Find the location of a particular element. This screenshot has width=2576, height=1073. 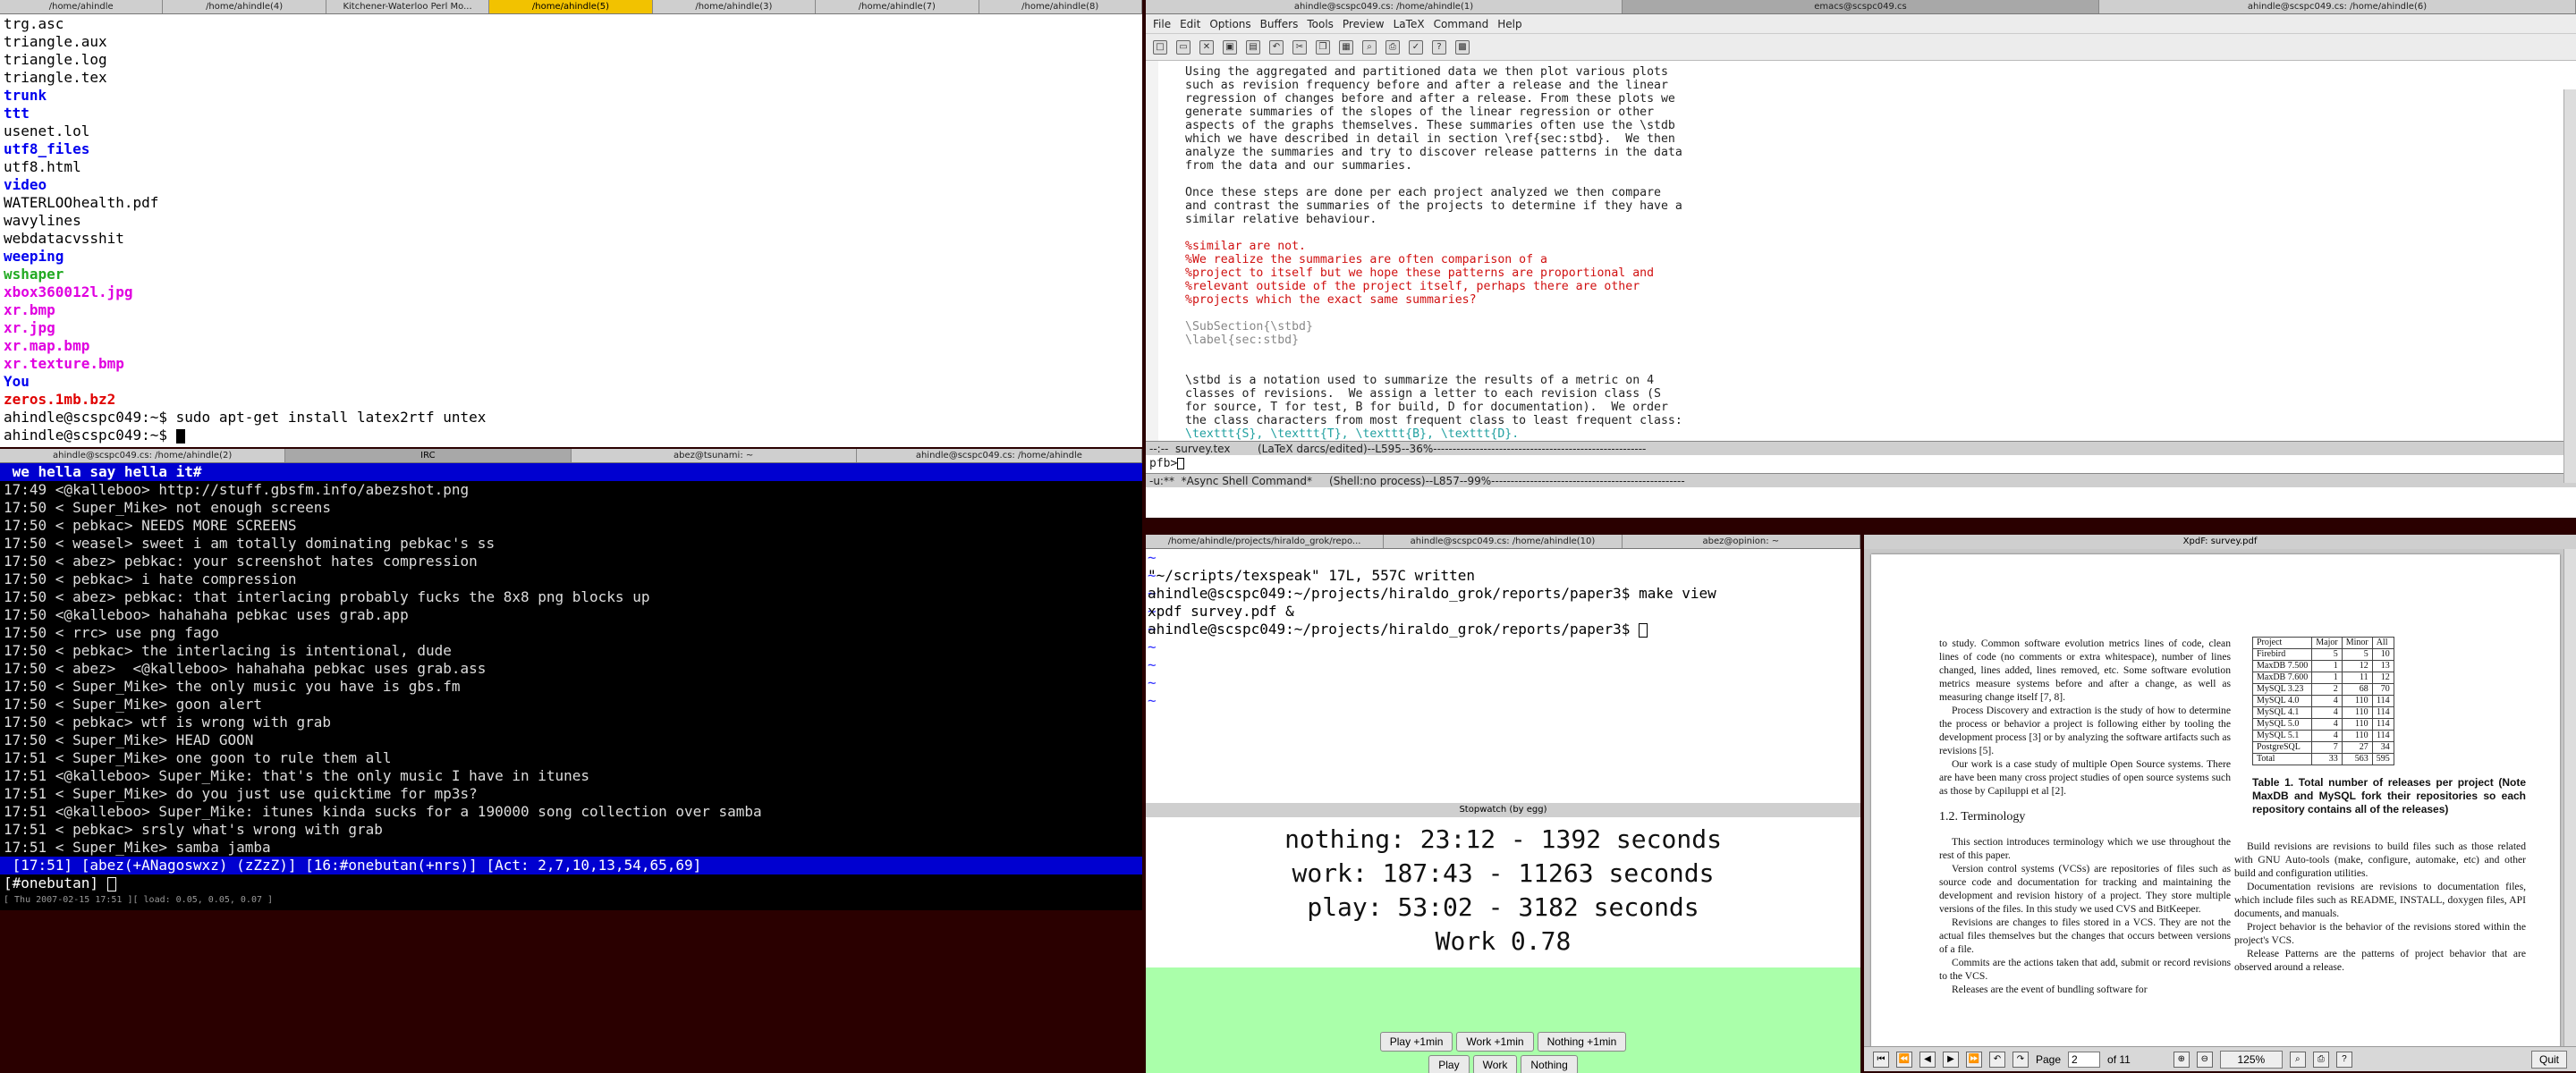

zoom-out-icon: ⊖ is located at coordinates (2204, 1059).